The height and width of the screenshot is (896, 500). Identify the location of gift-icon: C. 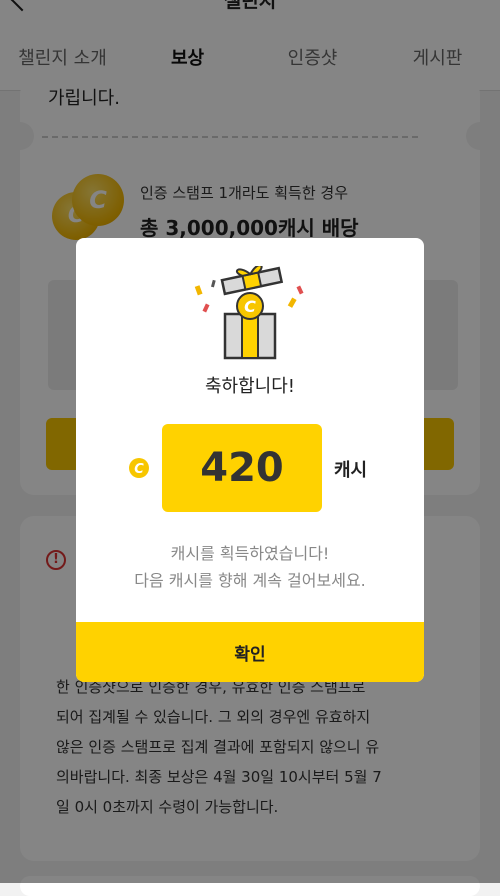
(249, 313).